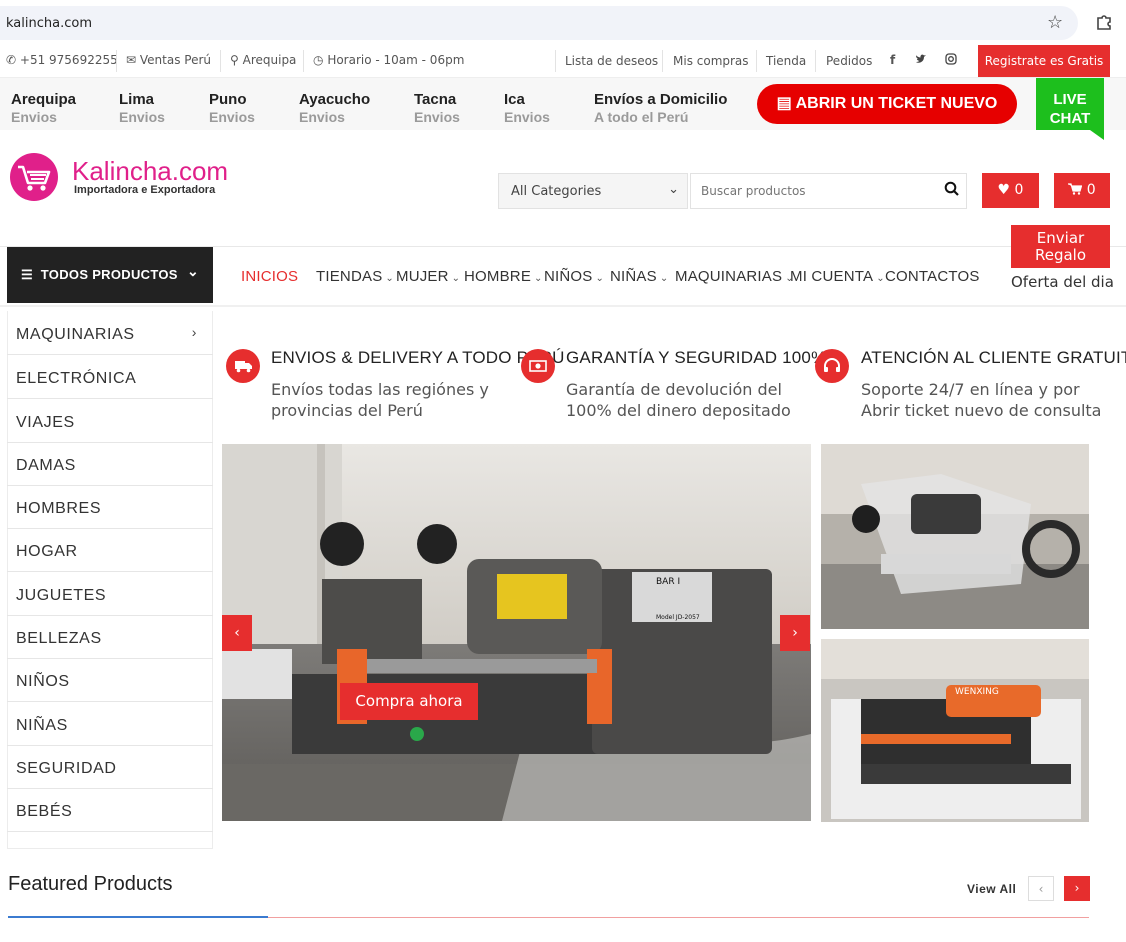 Image resolution: width=1126 pixels, height=942 pixels. Describe the element at coordinates (110, 680) in the screenshot. I see `sidebar-item-ninos: NIÑOS` at that location.